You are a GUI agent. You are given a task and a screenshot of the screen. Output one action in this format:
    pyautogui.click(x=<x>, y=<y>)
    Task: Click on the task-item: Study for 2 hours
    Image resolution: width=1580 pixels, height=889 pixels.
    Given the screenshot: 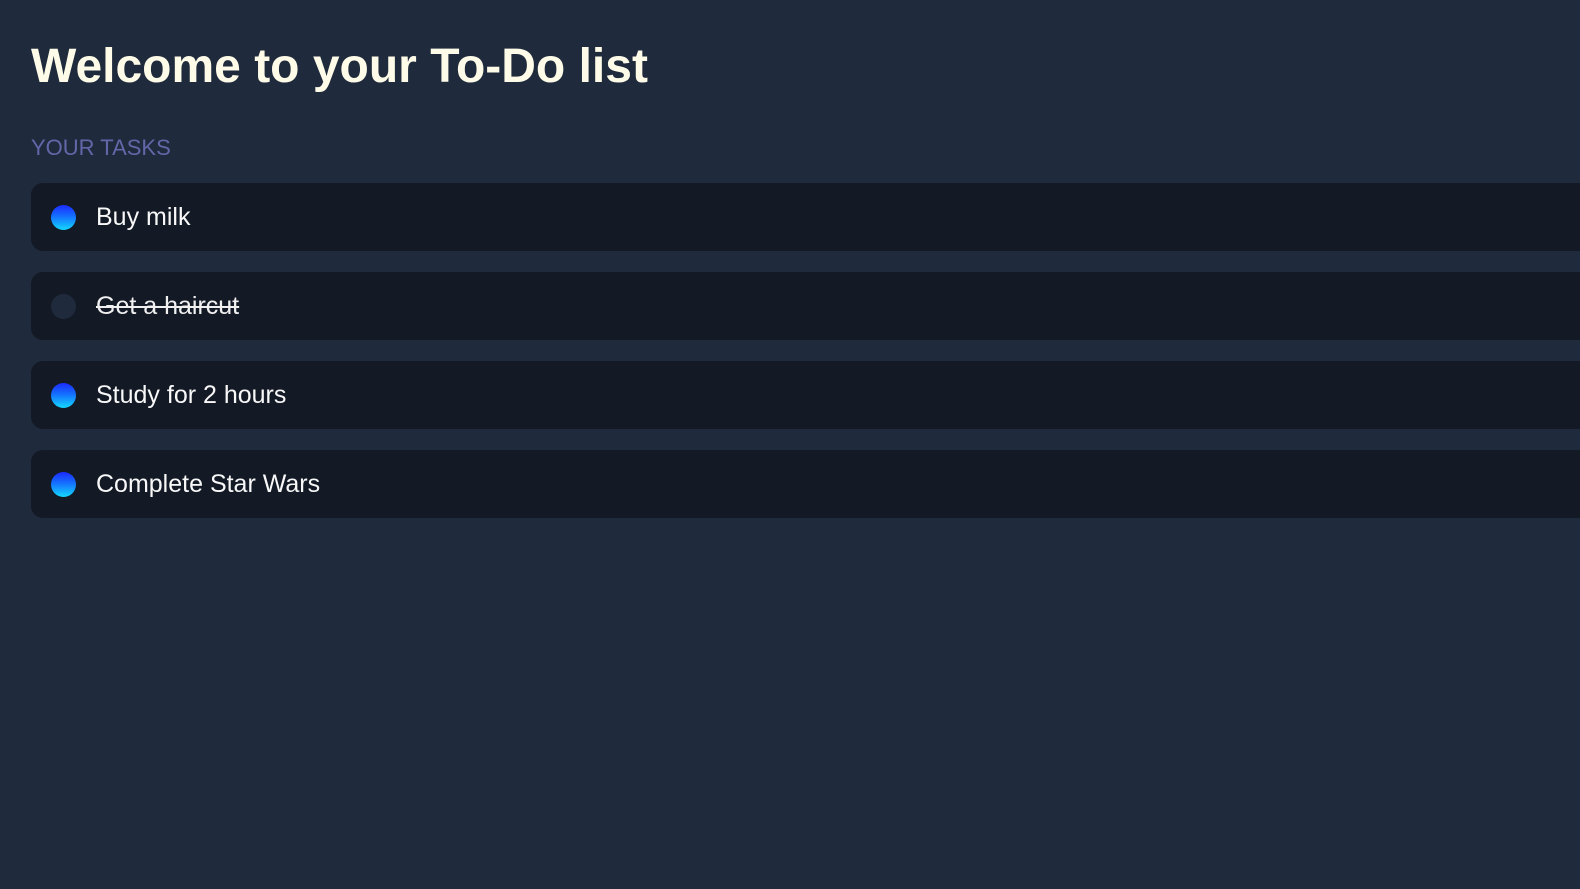 What is the action you would take?
    pyautogui.click(x=805, y=395)
    